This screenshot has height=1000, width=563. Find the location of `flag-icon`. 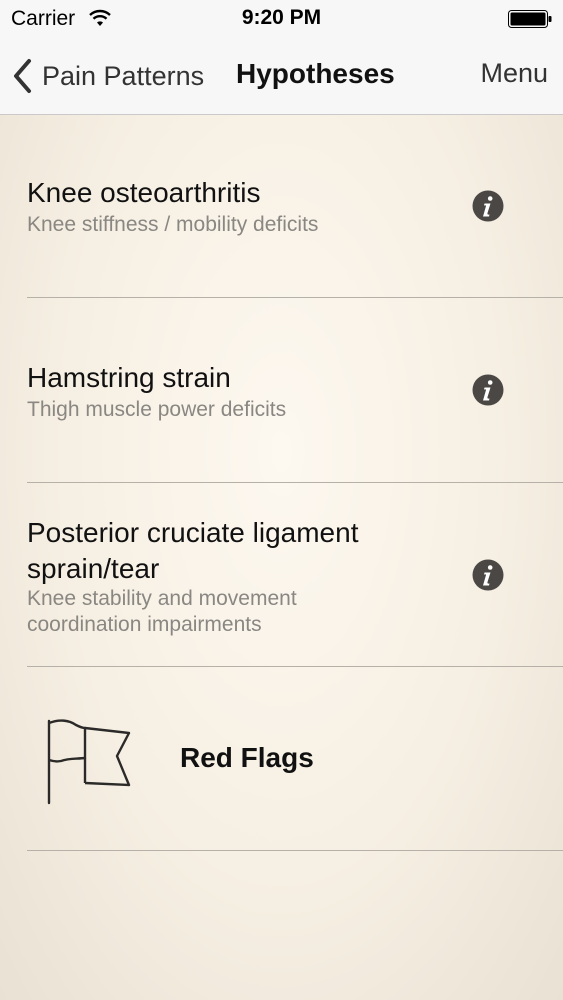

flag-icon is located at coordinates (89, 762).